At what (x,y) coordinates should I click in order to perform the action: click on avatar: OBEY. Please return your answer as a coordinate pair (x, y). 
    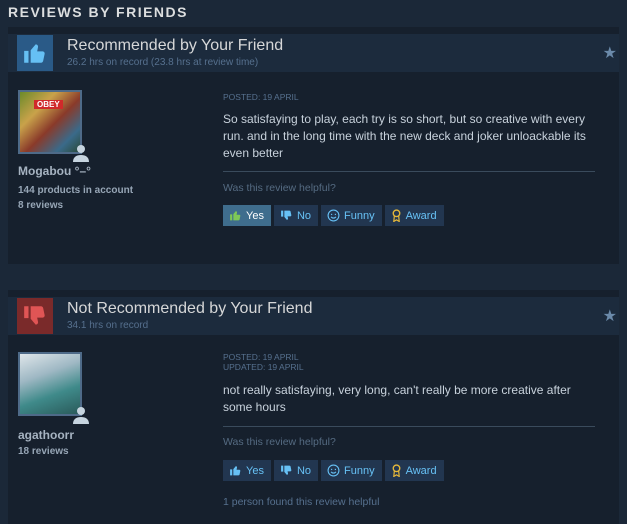
    Looking at the image, I should click on (53, 126).